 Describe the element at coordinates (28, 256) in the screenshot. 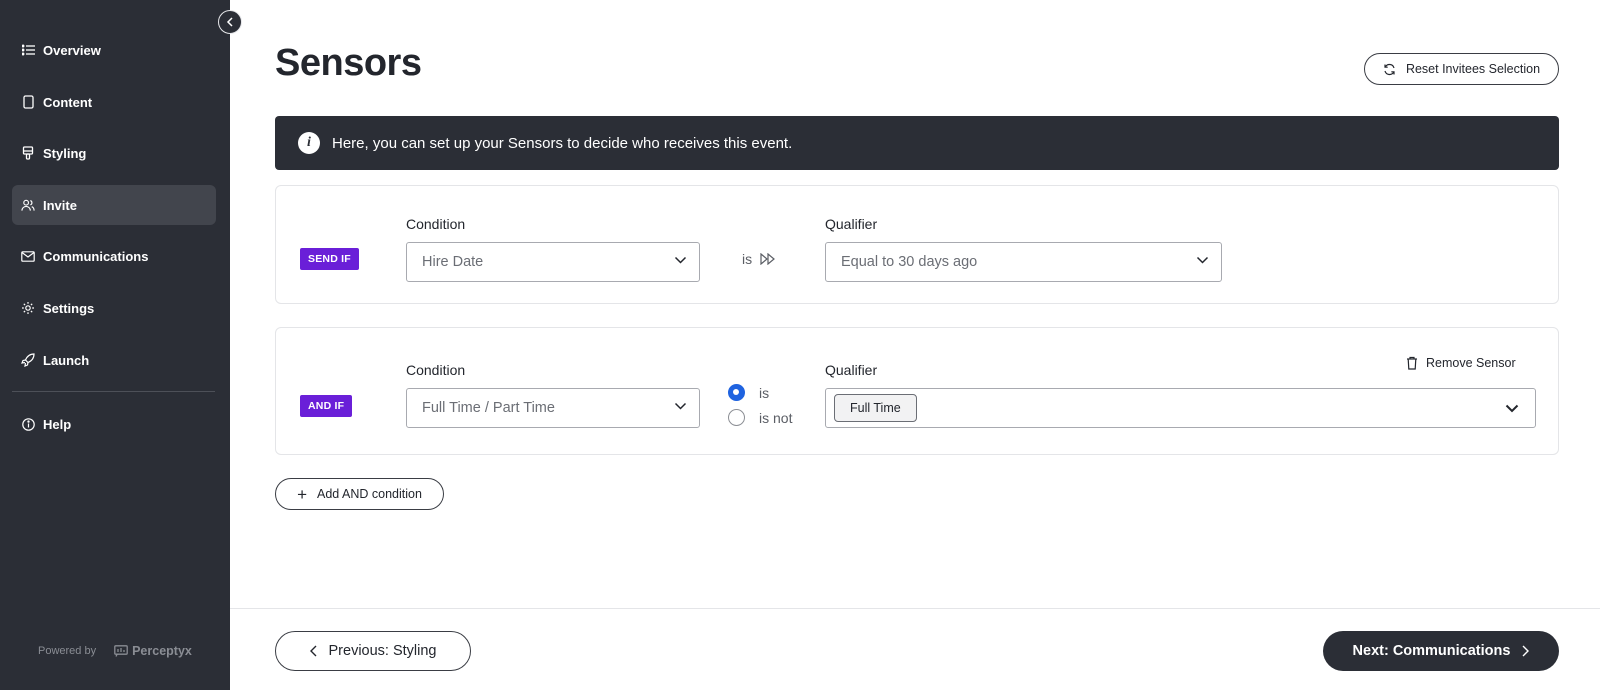

I see `mail-icon` at that location.